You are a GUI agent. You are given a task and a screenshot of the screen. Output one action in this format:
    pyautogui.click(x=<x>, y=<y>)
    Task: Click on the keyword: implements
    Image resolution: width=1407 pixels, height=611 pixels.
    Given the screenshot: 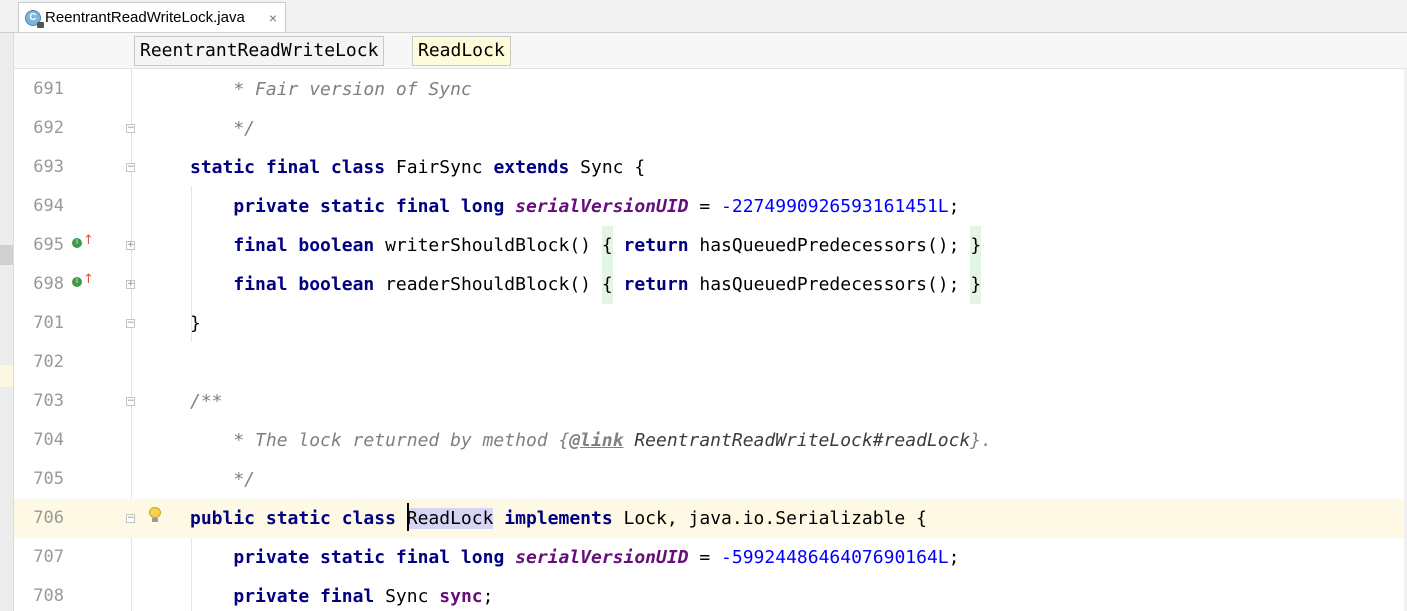 What is the action you would take?
    pyautogui.click(x=558, y=518)
    